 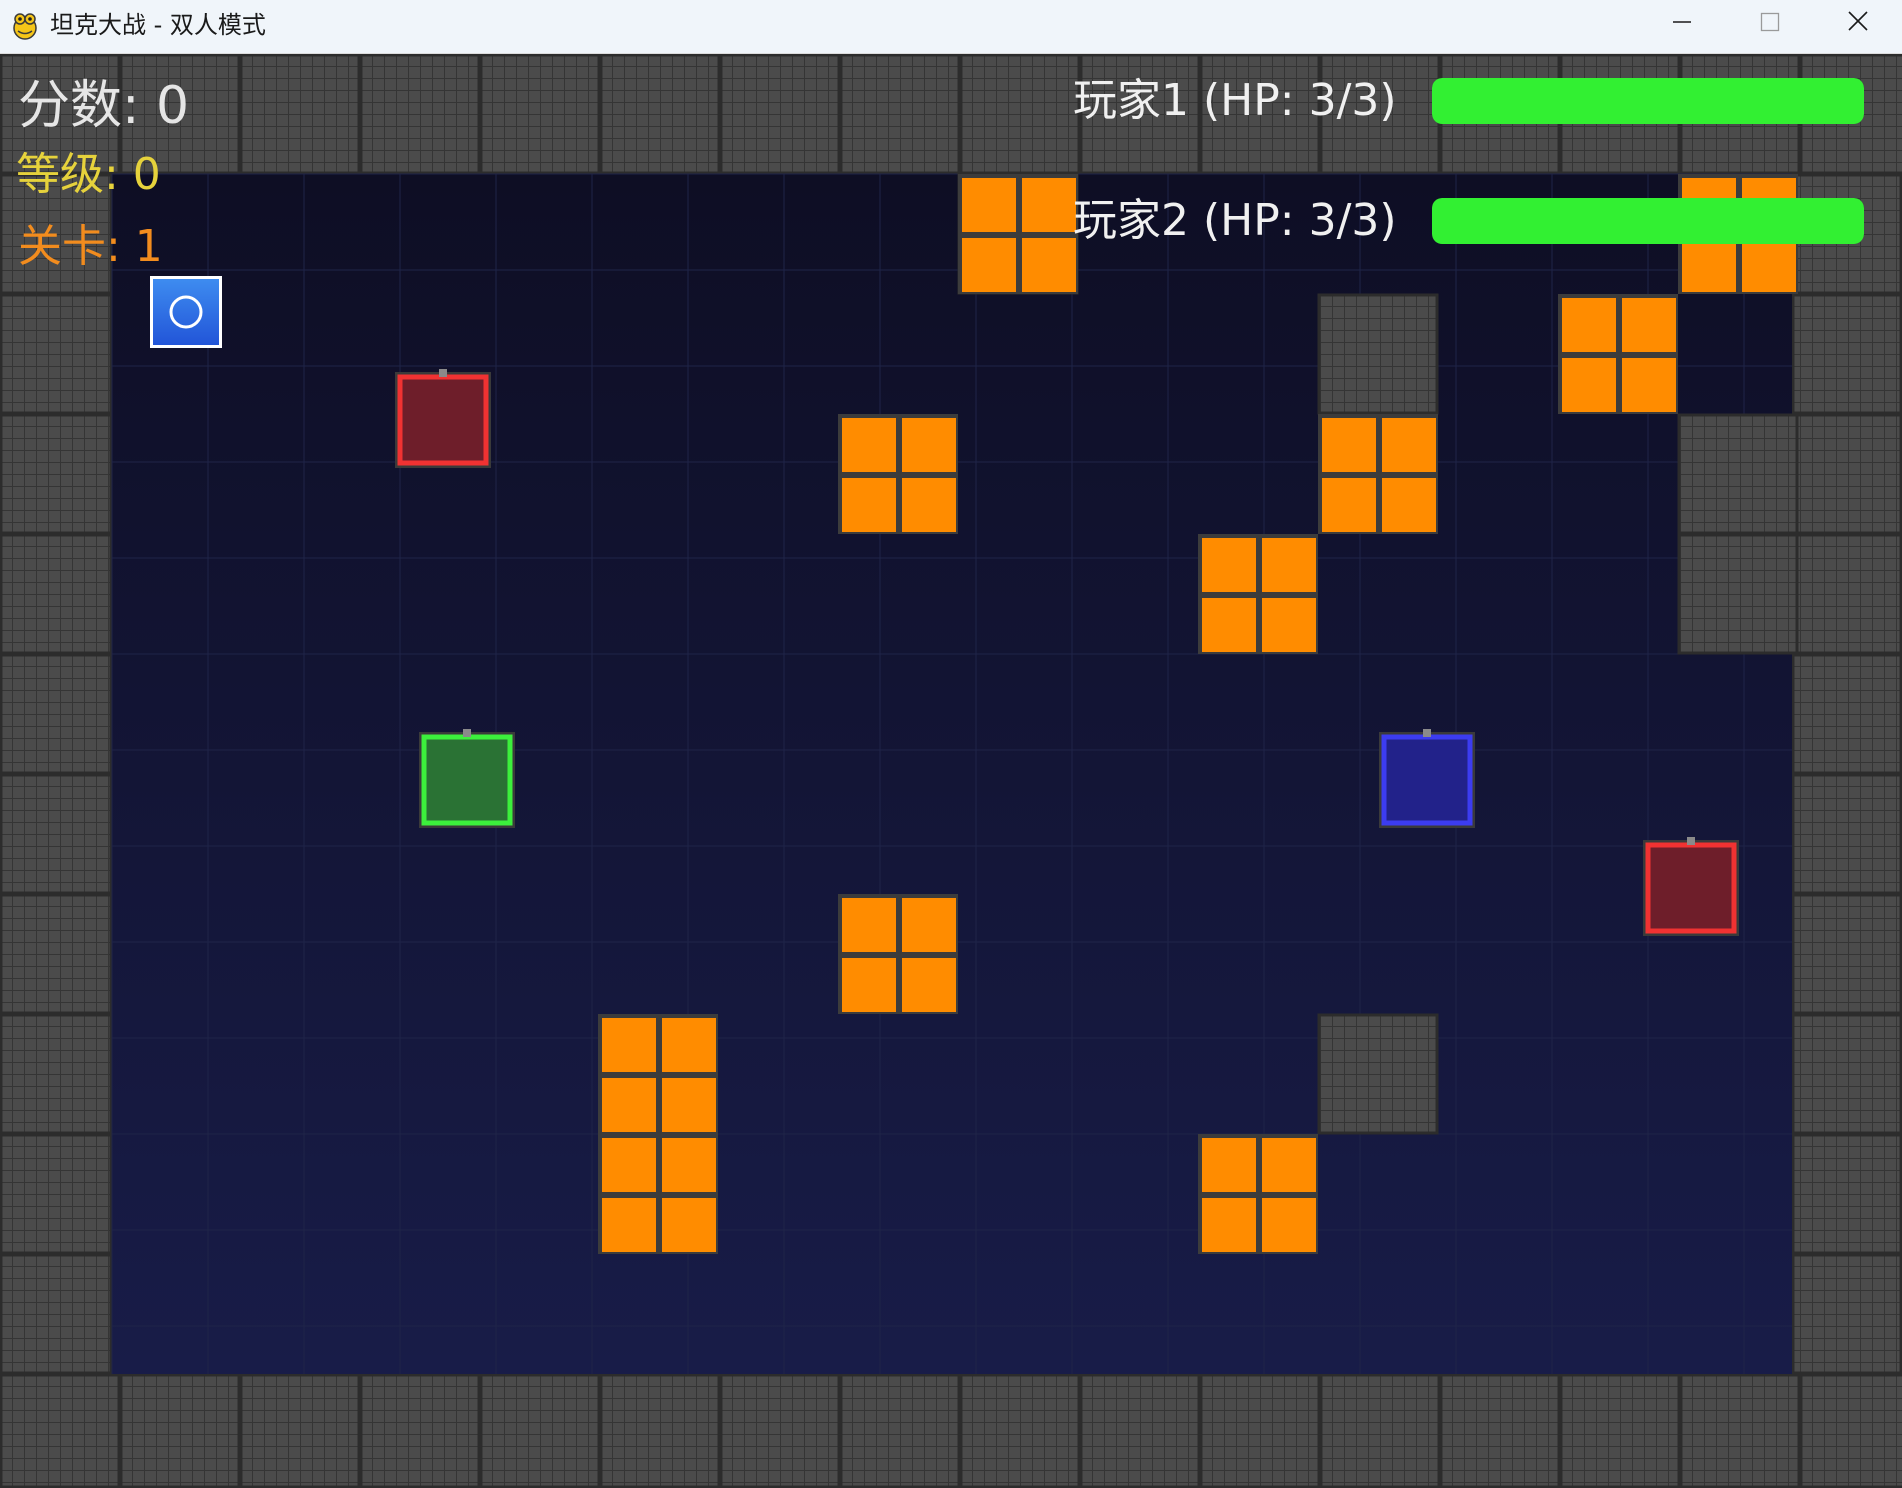 I want to click on stage-label: 关卡: 1, so click(x=90, y=246).